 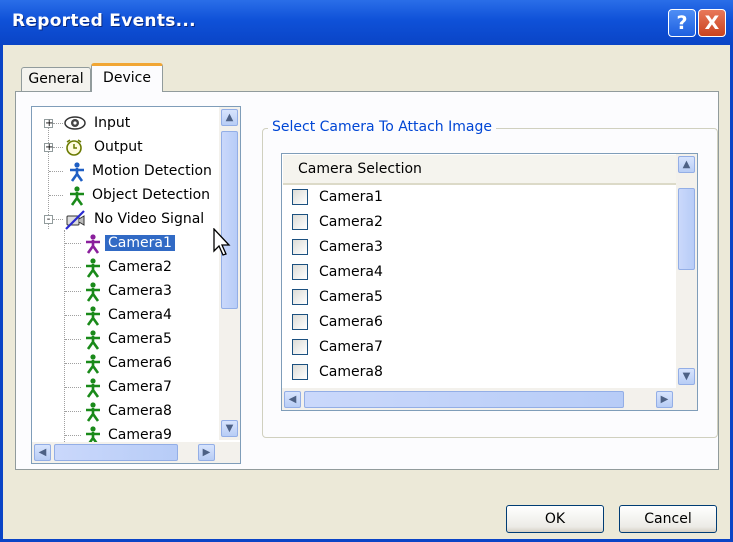 I want to click on chevron-left-icon: ◀, so click(x=292, y=399).